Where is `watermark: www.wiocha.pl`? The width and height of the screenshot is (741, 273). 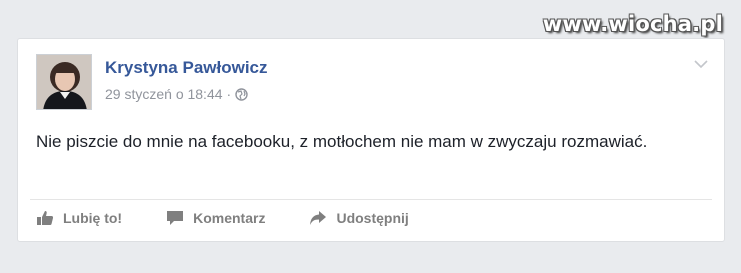
watermark: www.wiocha.pl is located at coordinates (632, 24).